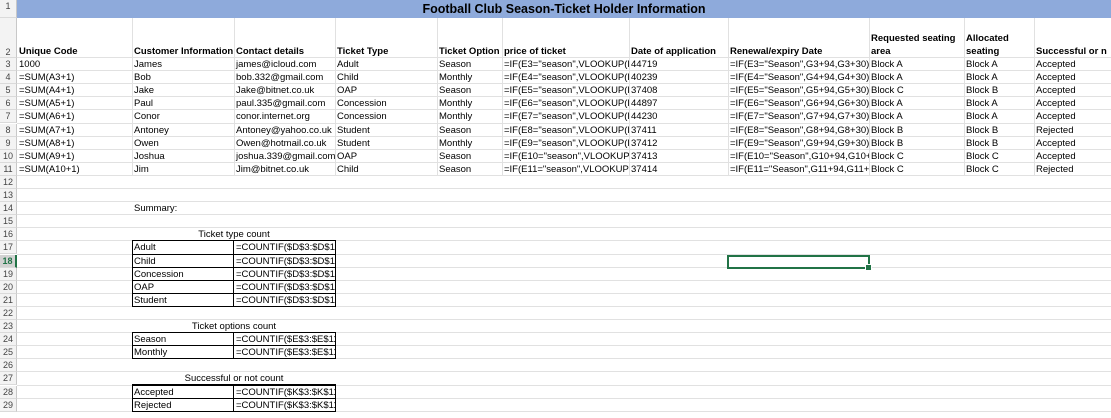  Describe the element at coordinates (74, 77) in the screenshot. I see `cell-unique-code: =SUM(A3+1)` at that location.